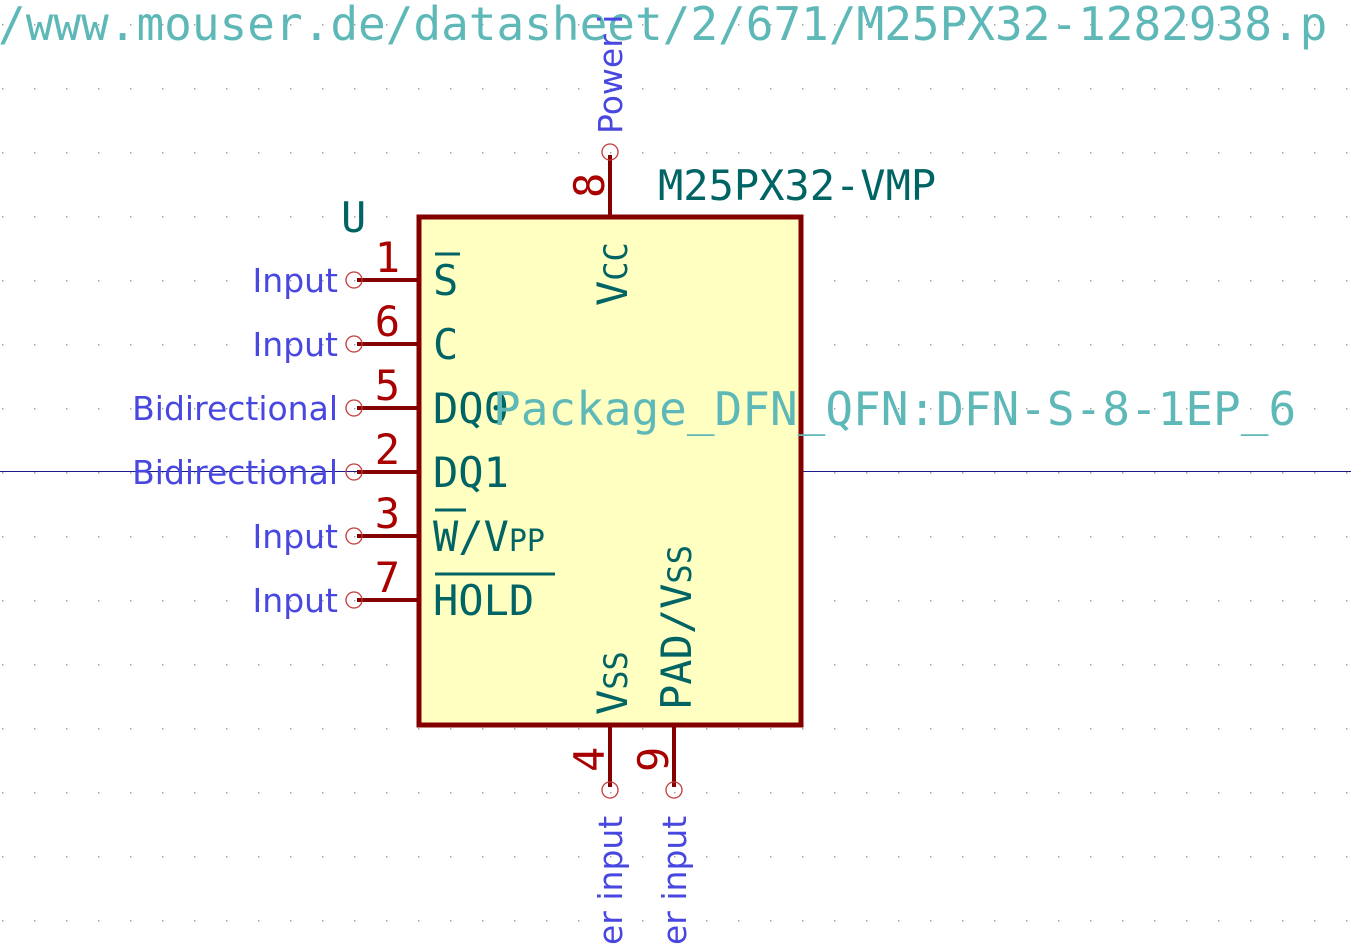  What do you see at coordinates (445, 280) in the screenshot?
I see `pin-1-name: S` at bounding box center [445, 280].